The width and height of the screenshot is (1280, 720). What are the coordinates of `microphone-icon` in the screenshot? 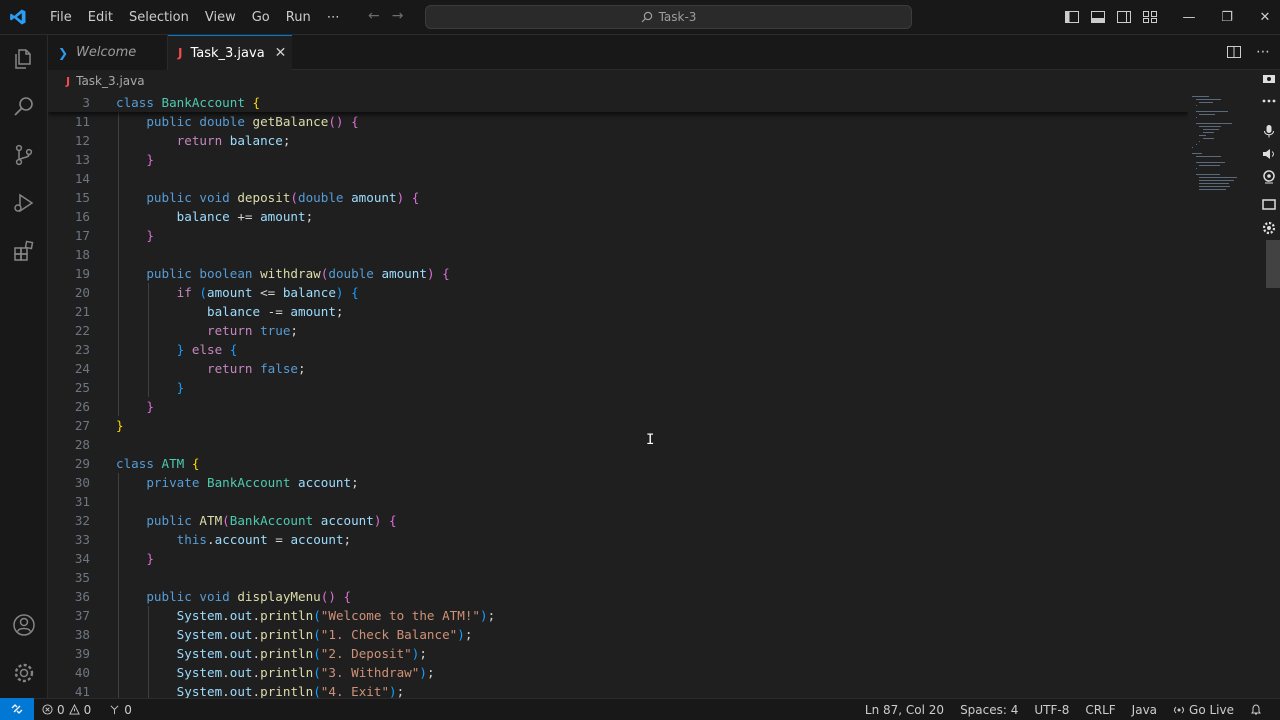 It's located at (1269, 131).